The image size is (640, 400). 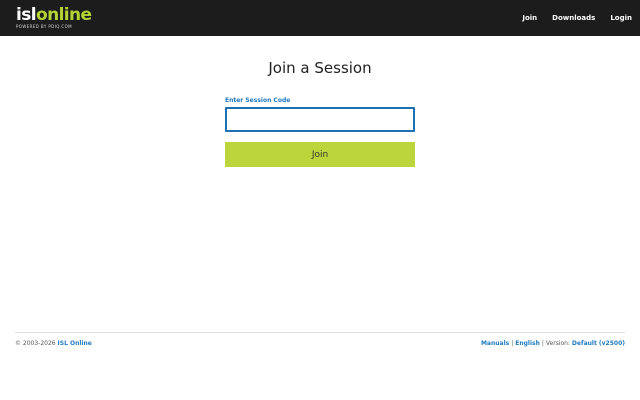 I want to click on logo-isl-text: isl, so click(x=26, y=15).